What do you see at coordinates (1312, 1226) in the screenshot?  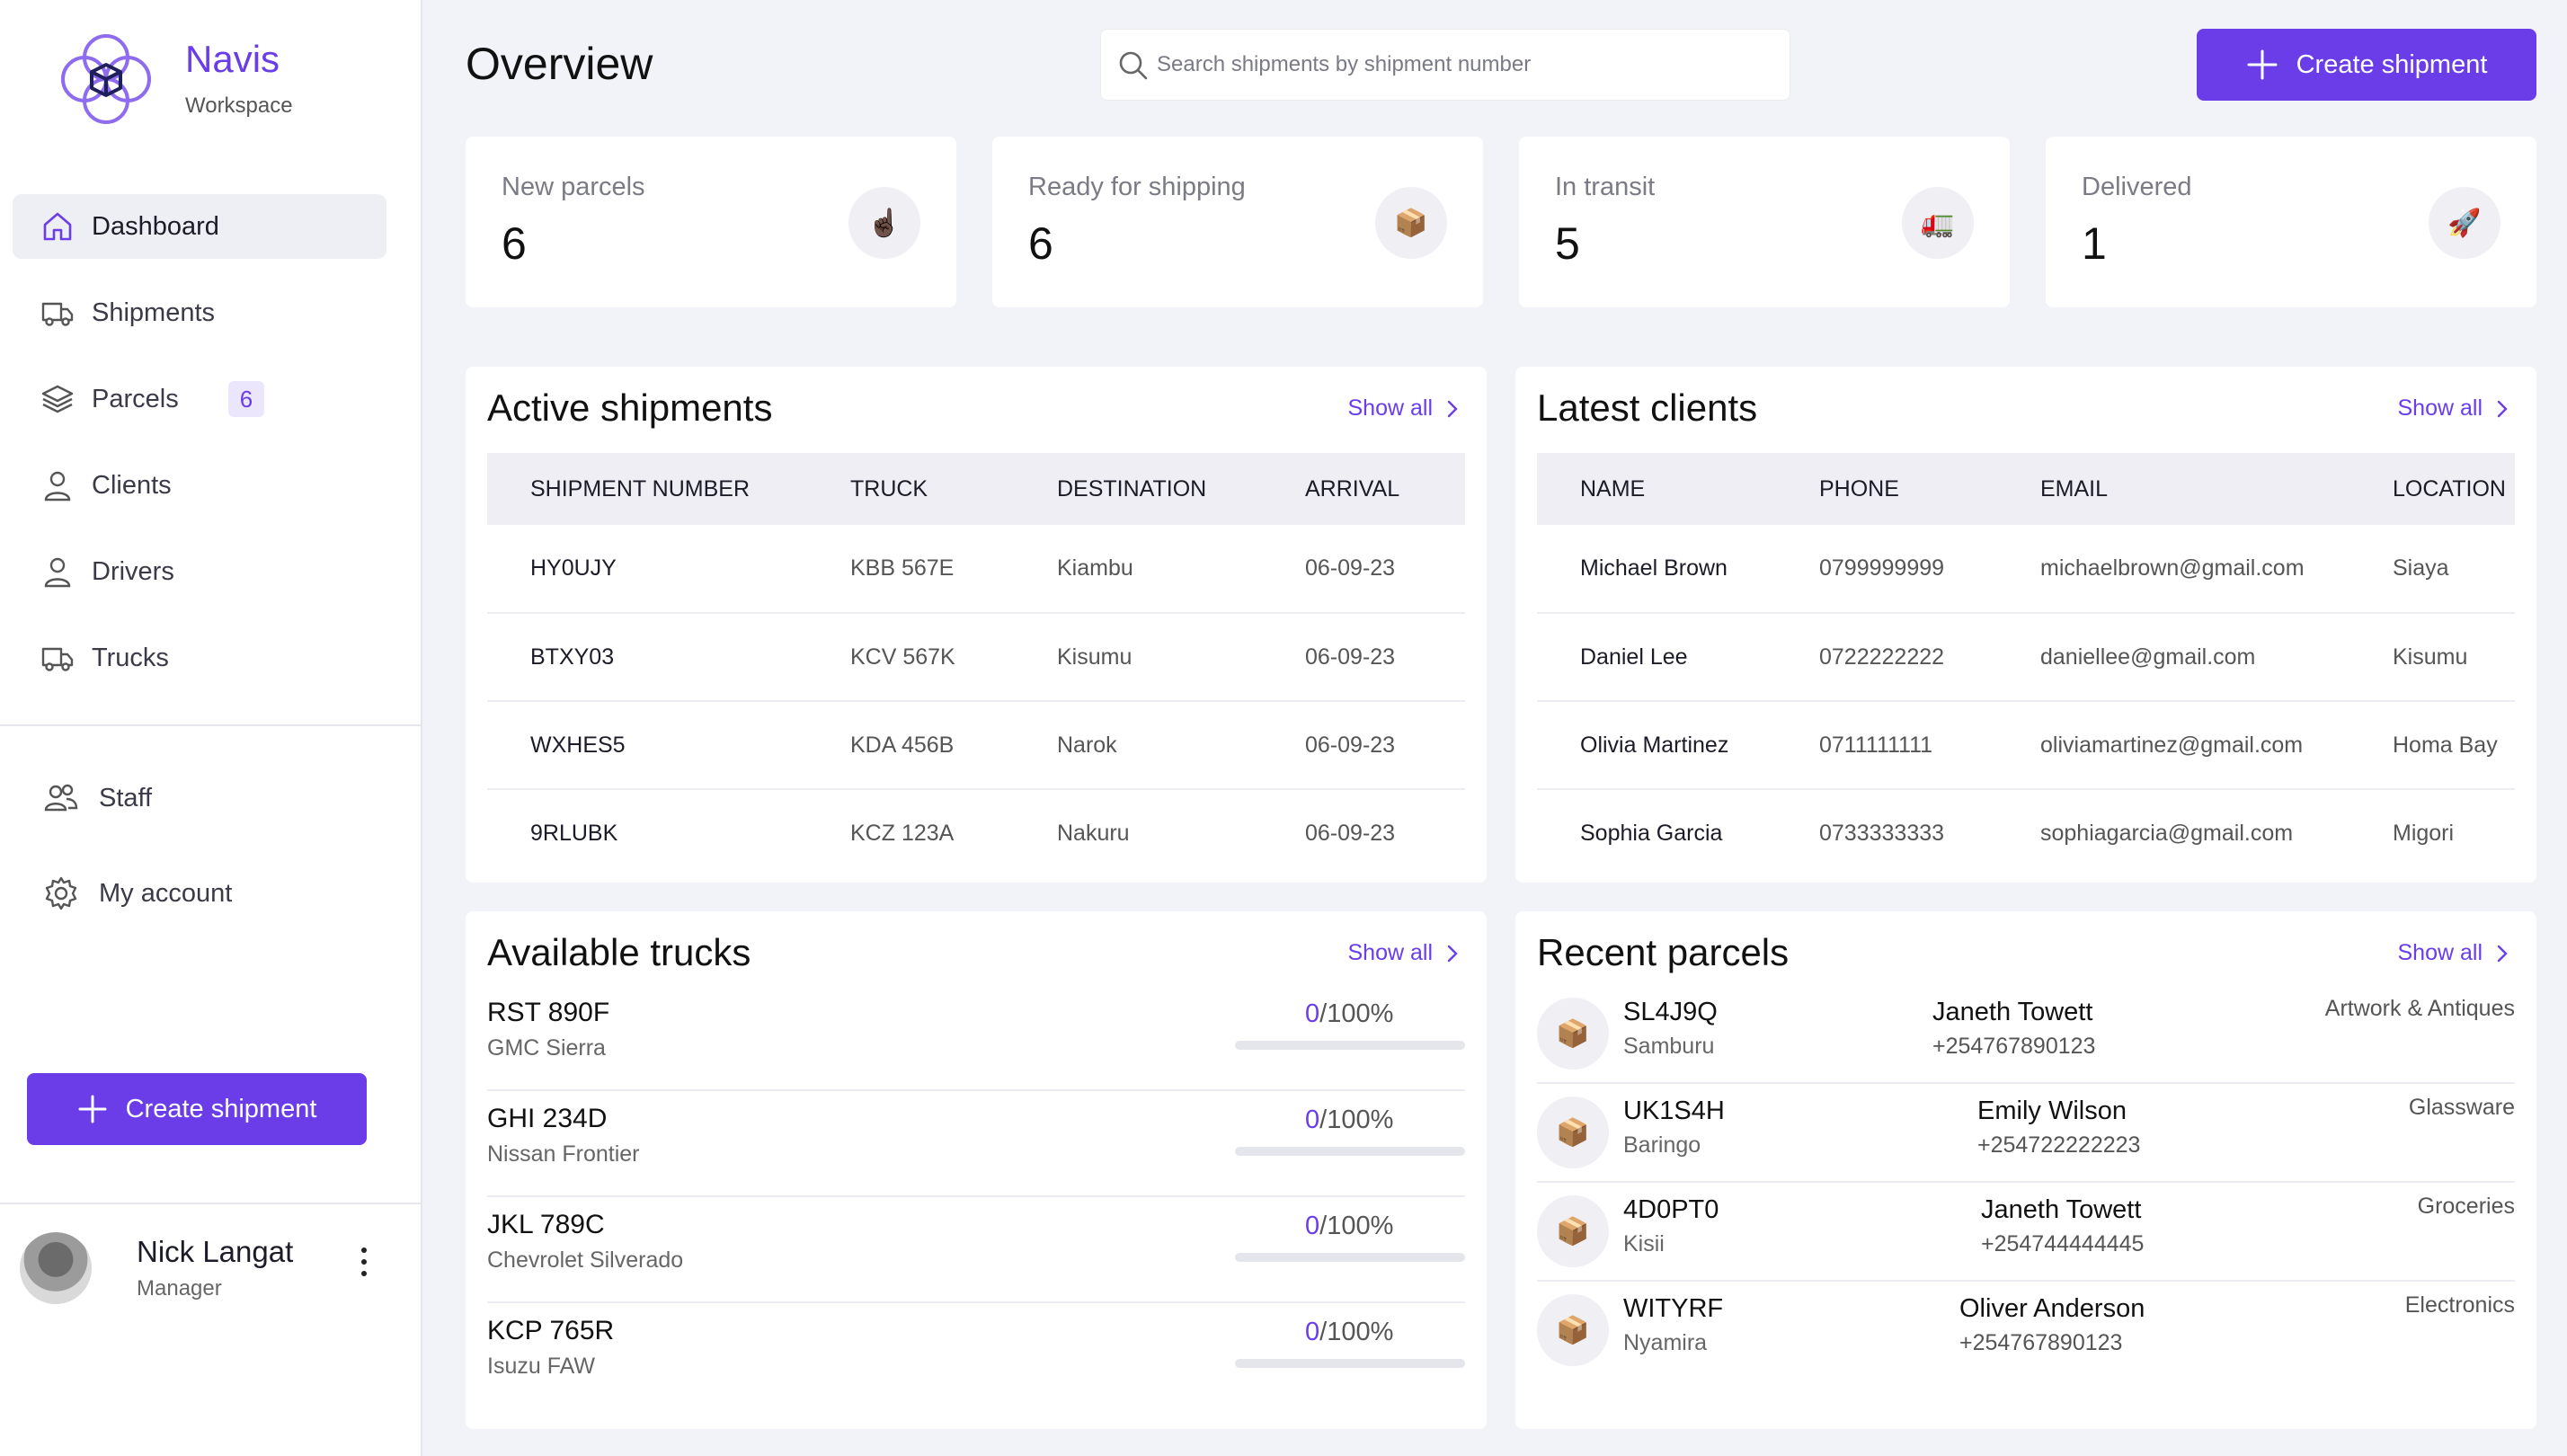 I see `truck-load-value: 0` at bounding box center [1312, 1226].